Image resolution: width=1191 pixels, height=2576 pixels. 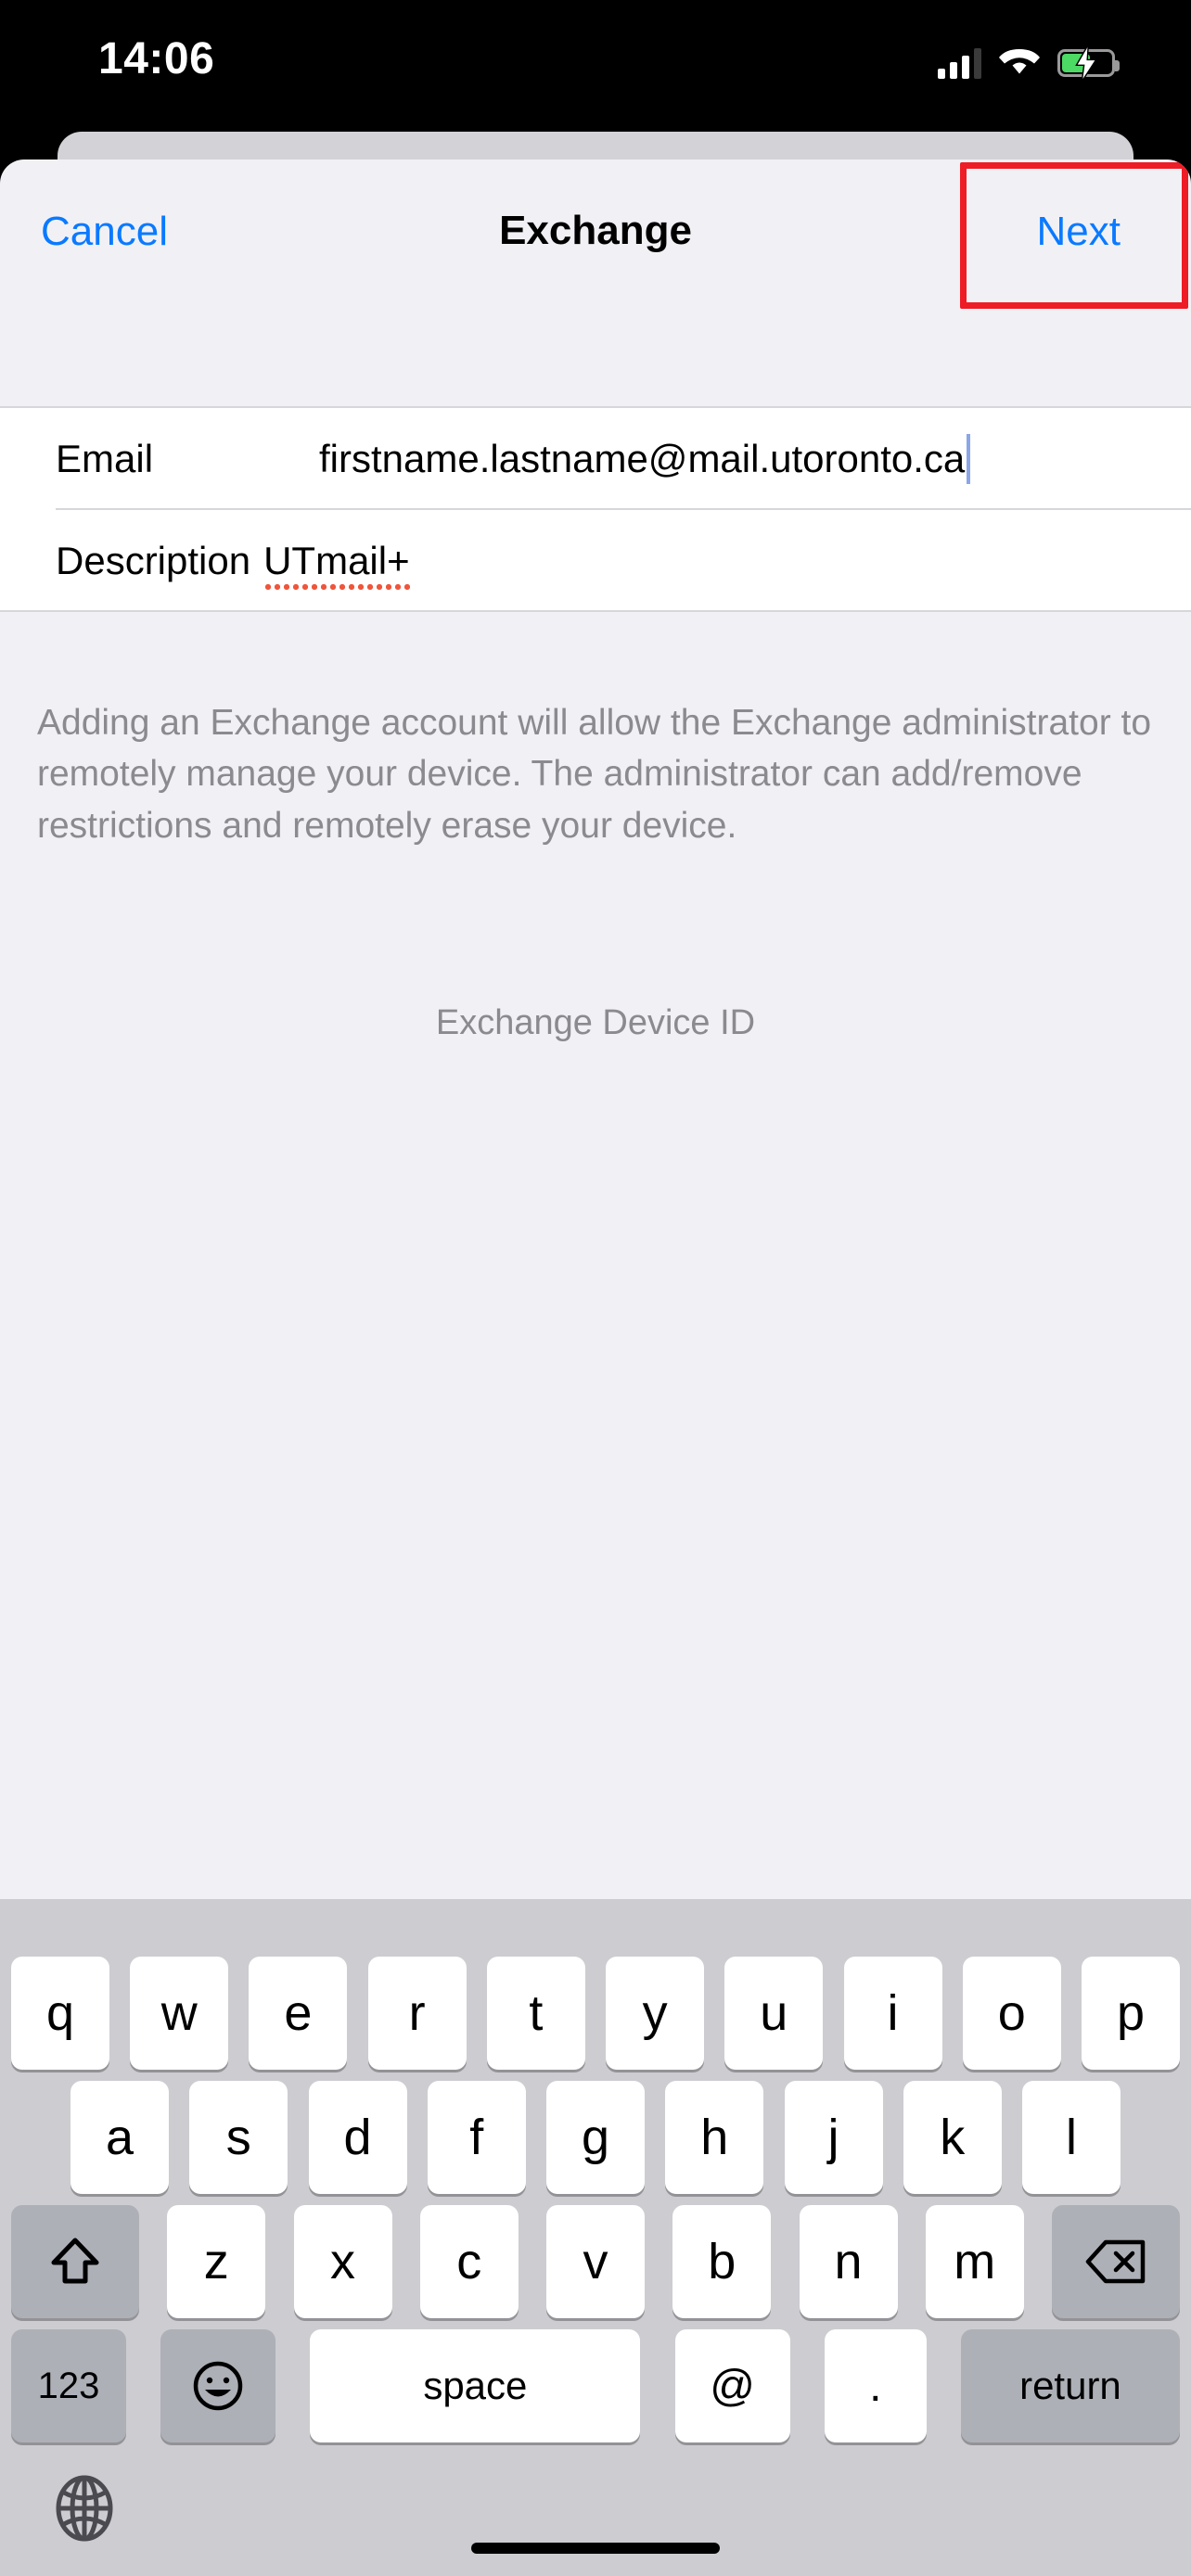 What do you see at coordinates (298, 2013) in the screenshot?
I see `key-e: e` at bounding box center [298, 2013].